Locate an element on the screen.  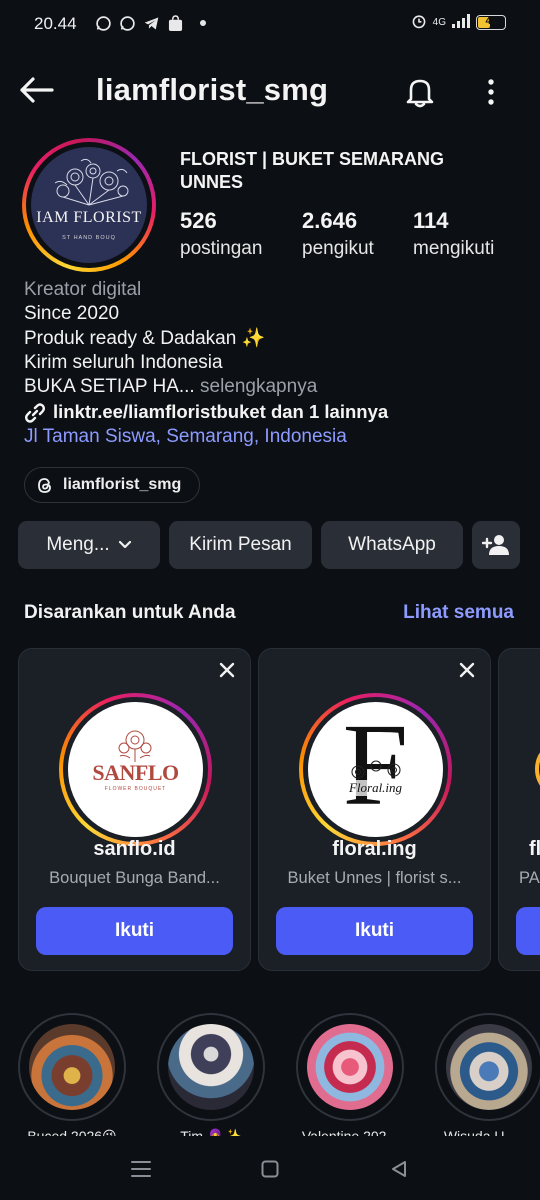
avatar-subtext: ST HAND BOUQ is located at coordinates (89, 238).